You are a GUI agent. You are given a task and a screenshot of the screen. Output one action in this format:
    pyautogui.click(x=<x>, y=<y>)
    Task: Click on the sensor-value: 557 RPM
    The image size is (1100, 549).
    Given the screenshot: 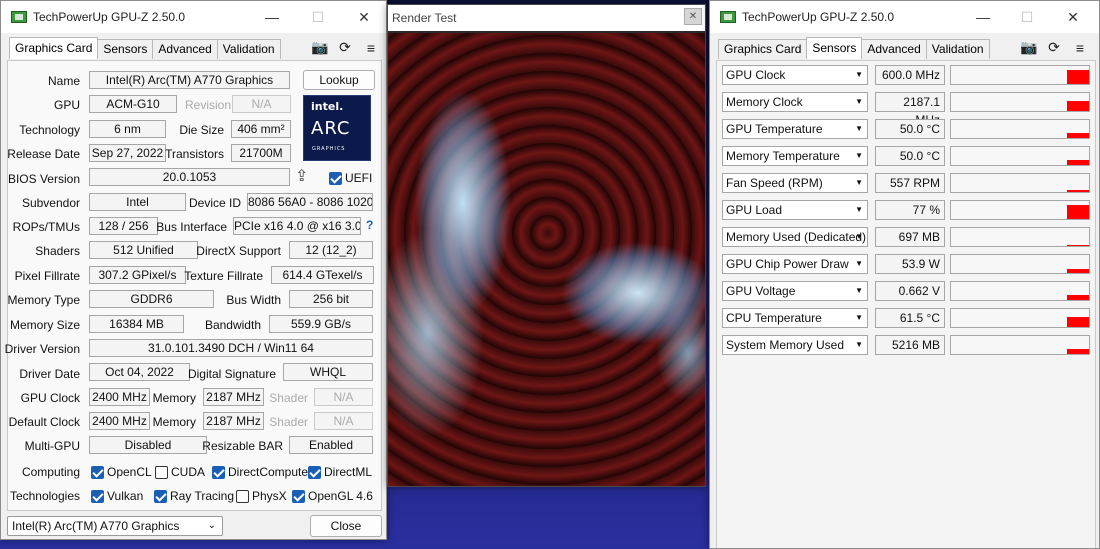 What is the action you would take?
    pyautogui.click(x=910, y=183)
    